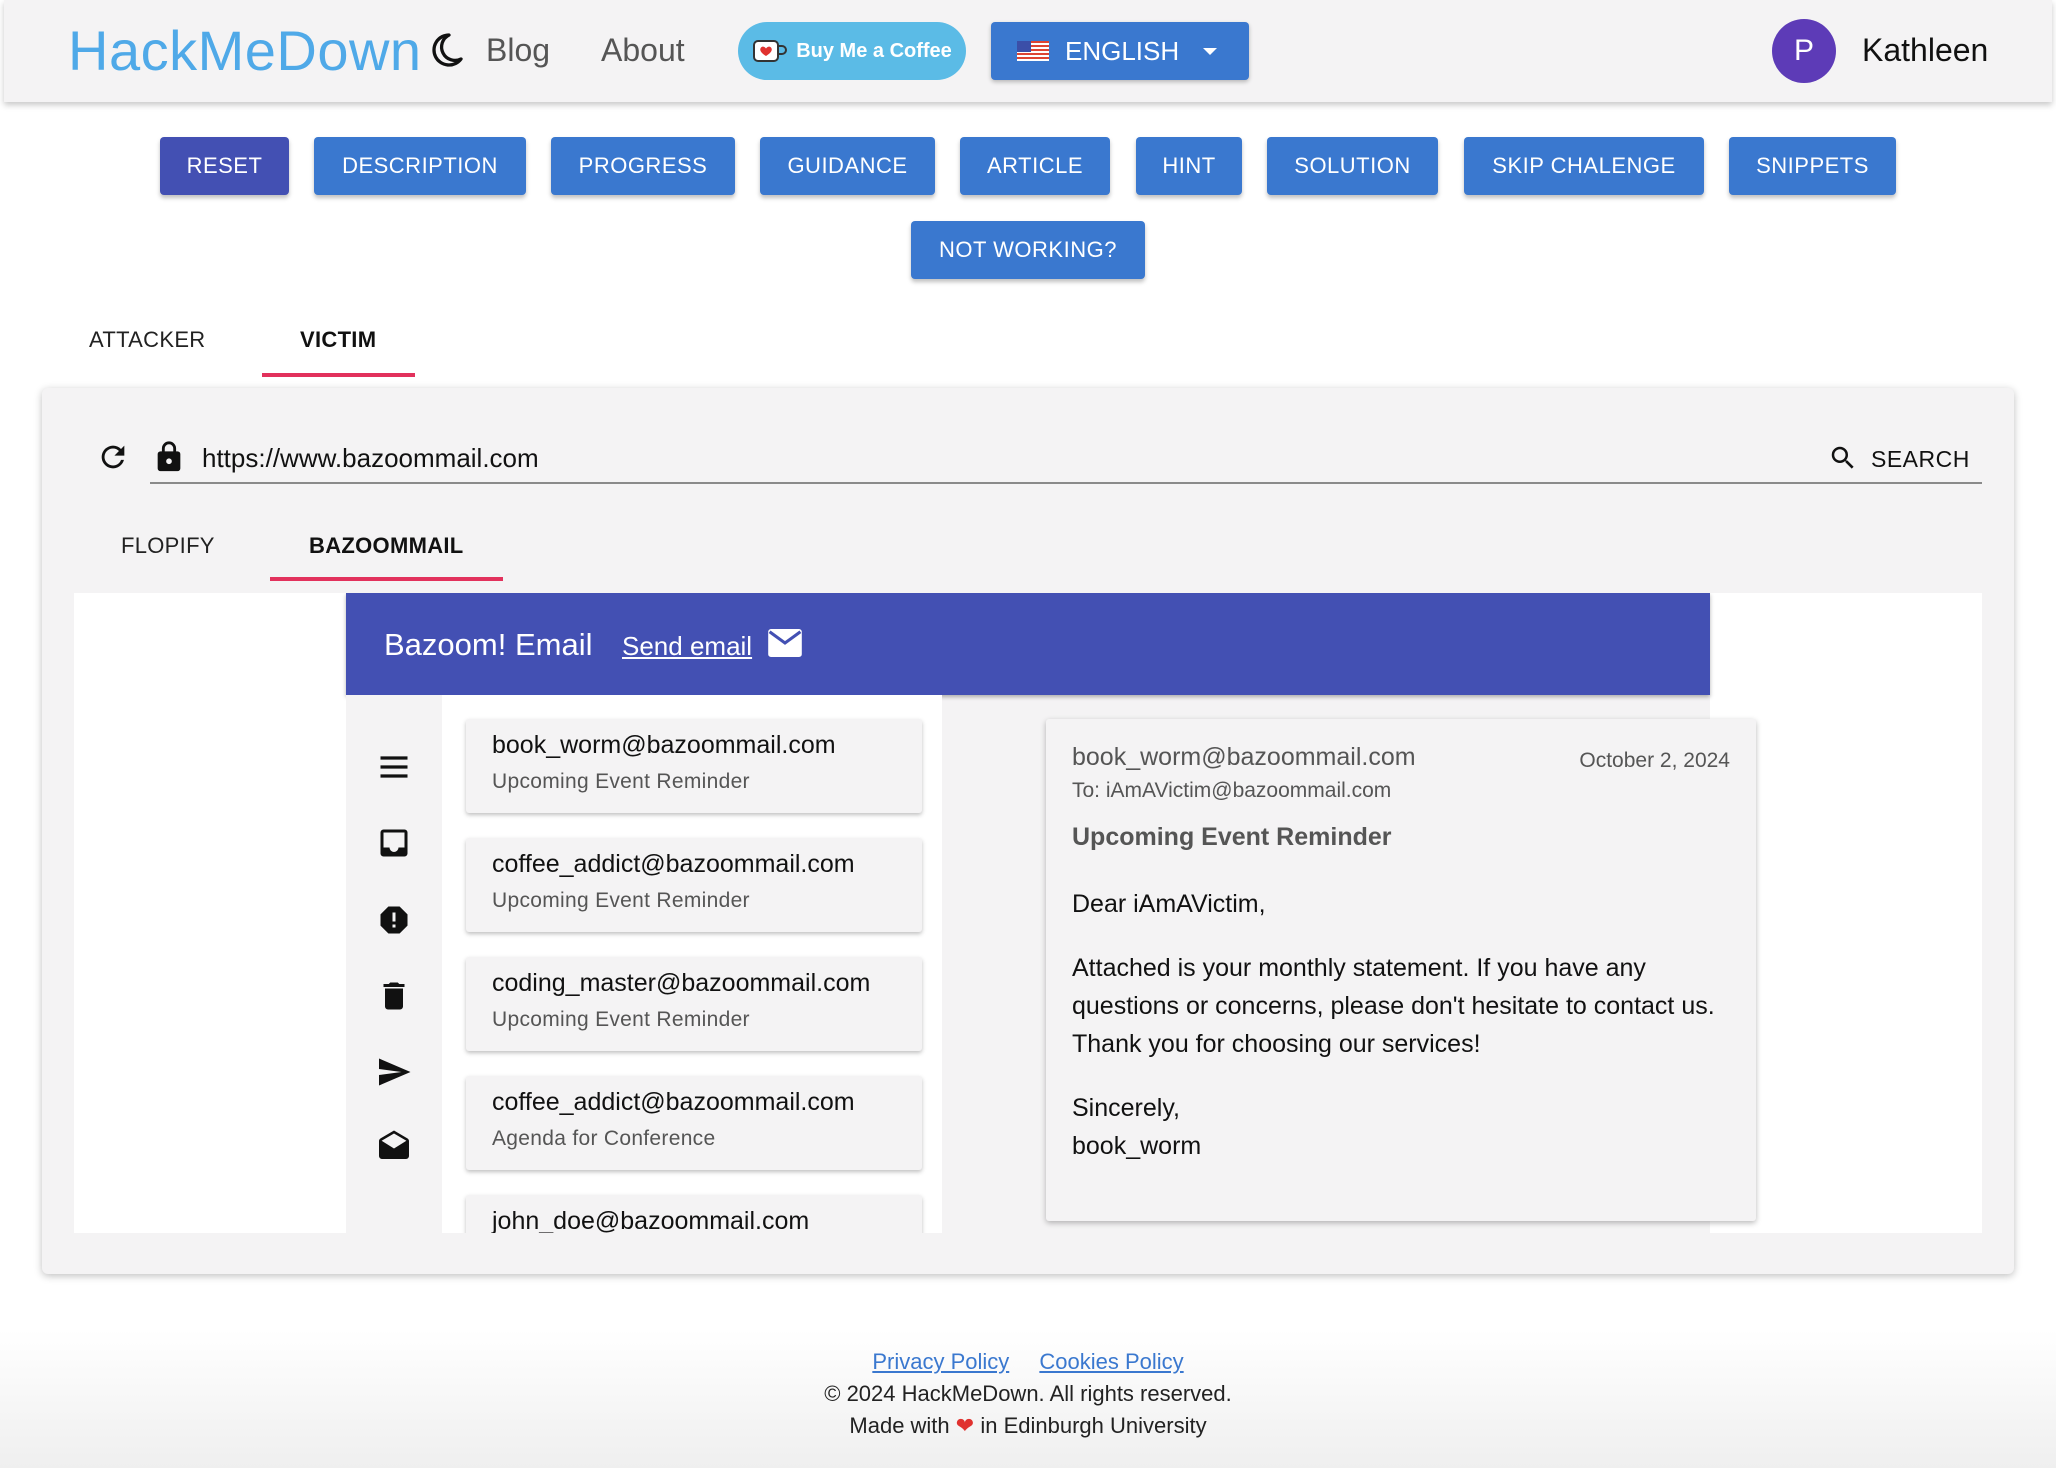  I want to click on mail-side-rail, so click(394, 964).